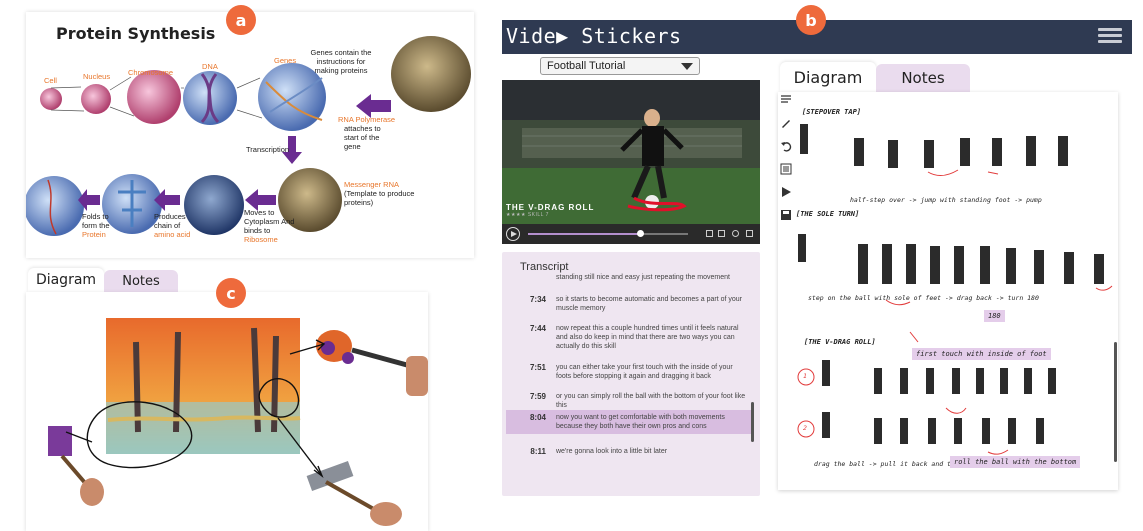  I want to click on nucleus-circle, so click(96, 99).